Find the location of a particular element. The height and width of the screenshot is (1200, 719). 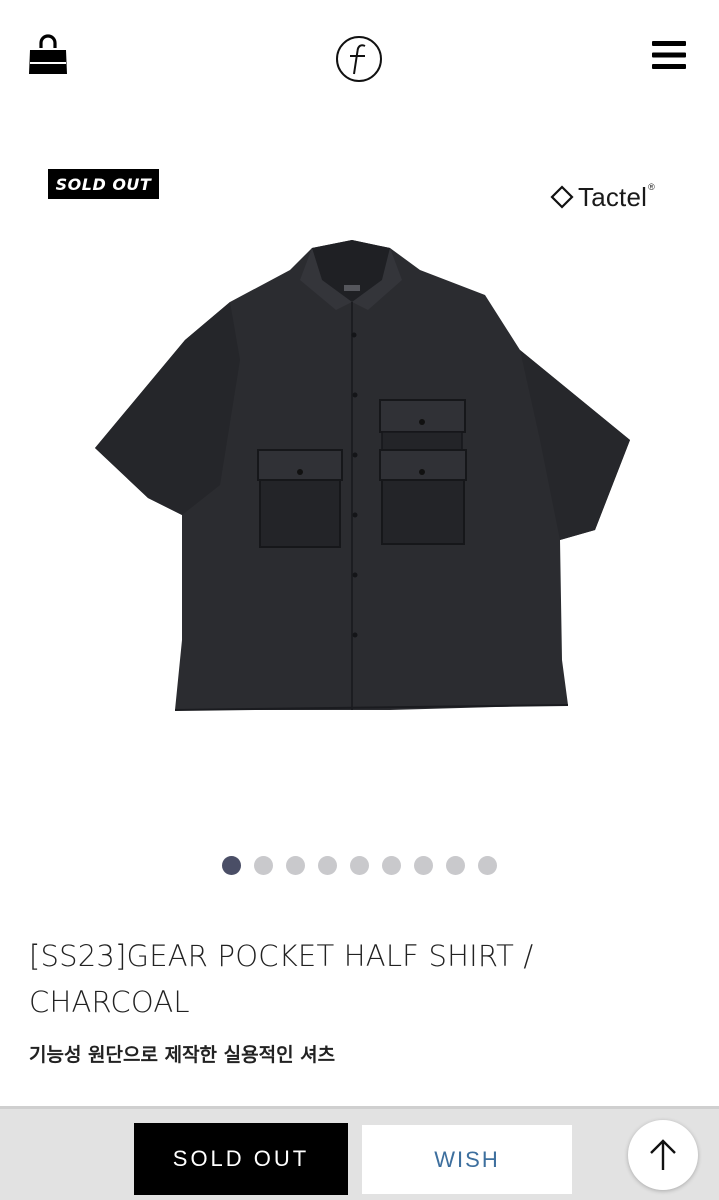

image-pagination-dots is located at coordinates (359, 866).